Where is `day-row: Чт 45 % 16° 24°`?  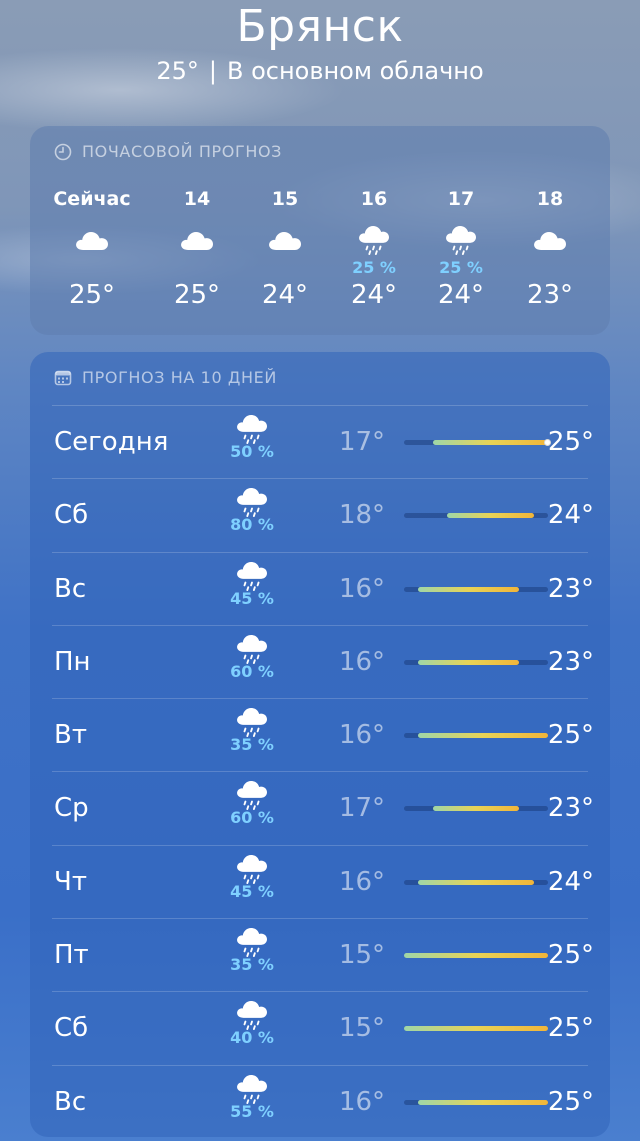 day-row: Чт 45 % 16° 24° is located at coordinates (323, 881).